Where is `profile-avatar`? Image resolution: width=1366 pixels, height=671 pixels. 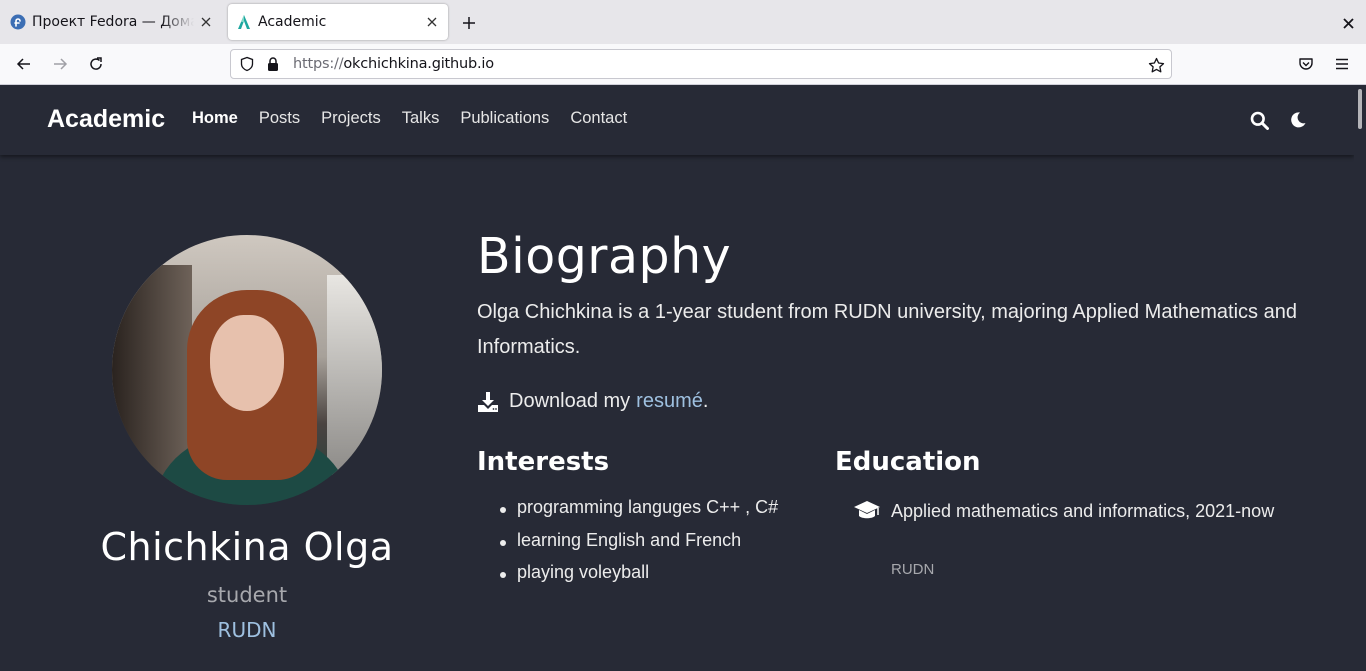
profile-avatar is located at coordinates (247, 370).